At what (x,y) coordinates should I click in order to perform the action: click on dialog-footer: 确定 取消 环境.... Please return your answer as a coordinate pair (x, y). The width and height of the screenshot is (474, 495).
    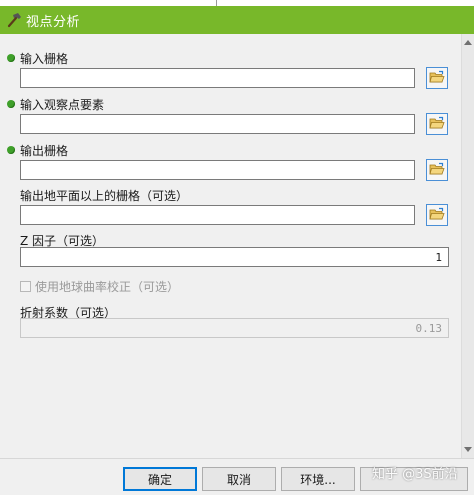
    Looking at the image, I should click on (237, 476).